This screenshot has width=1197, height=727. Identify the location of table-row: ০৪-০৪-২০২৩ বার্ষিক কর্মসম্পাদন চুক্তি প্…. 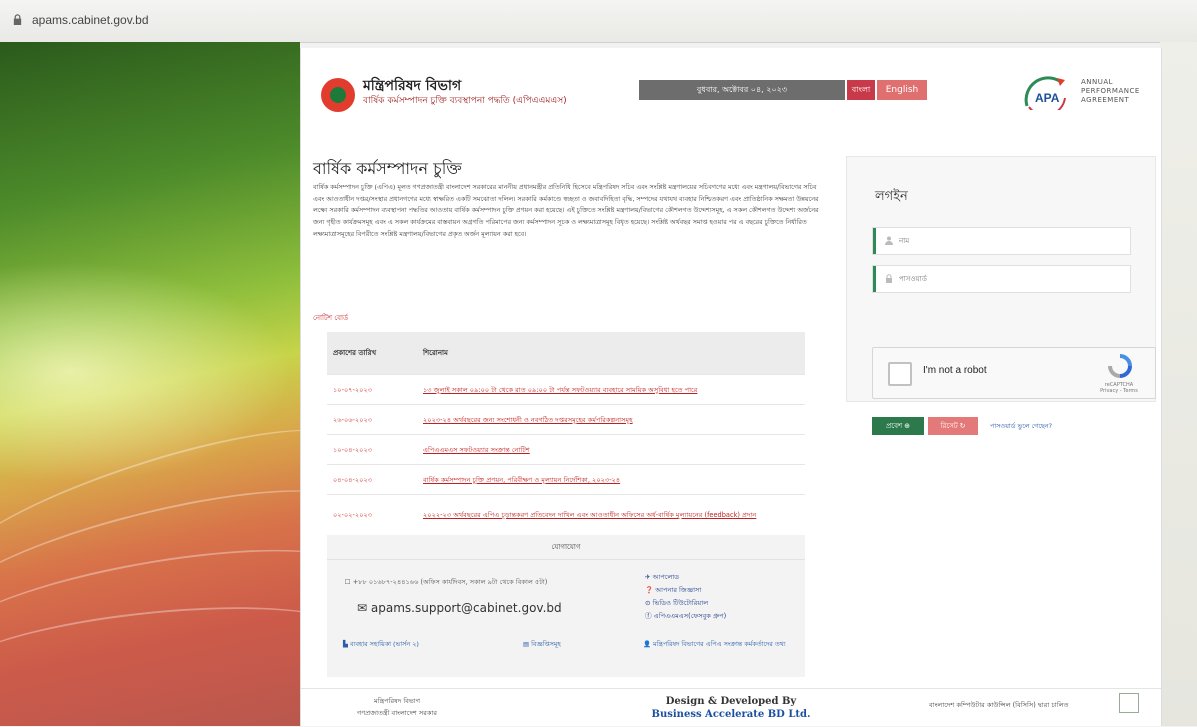
(566, 479).